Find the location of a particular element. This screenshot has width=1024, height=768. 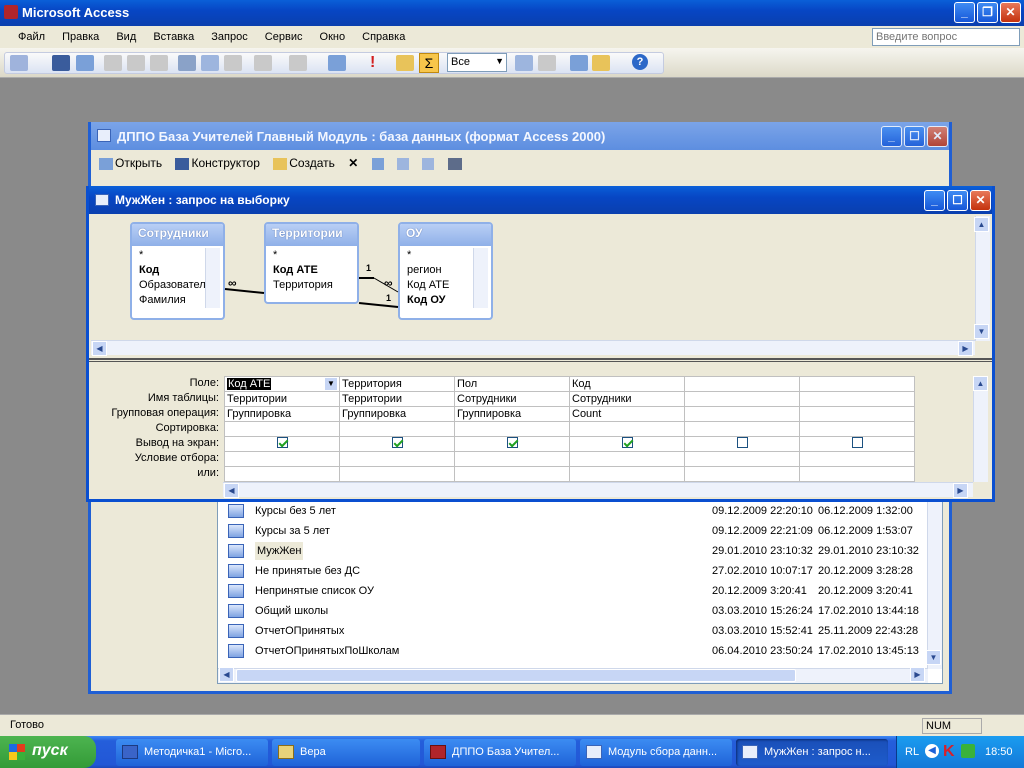

access-db-icon is located at coordinates (438, 752).